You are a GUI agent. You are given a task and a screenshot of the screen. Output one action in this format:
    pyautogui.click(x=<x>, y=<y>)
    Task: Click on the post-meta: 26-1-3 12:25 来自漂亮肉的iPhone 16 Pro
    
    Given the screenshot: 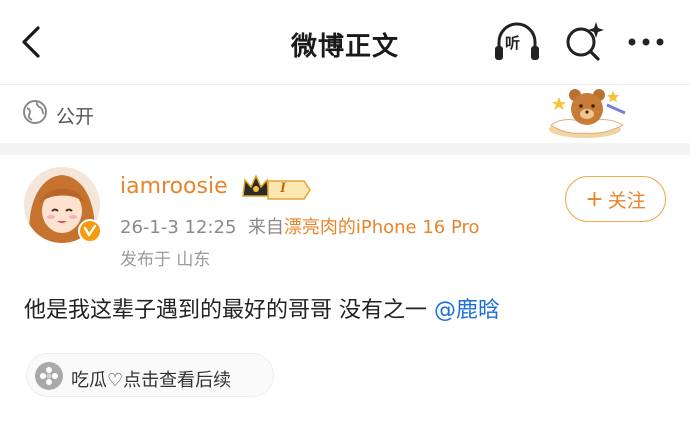 What is the action you would take?
    pyautogui.click(x=300, y=226)
    